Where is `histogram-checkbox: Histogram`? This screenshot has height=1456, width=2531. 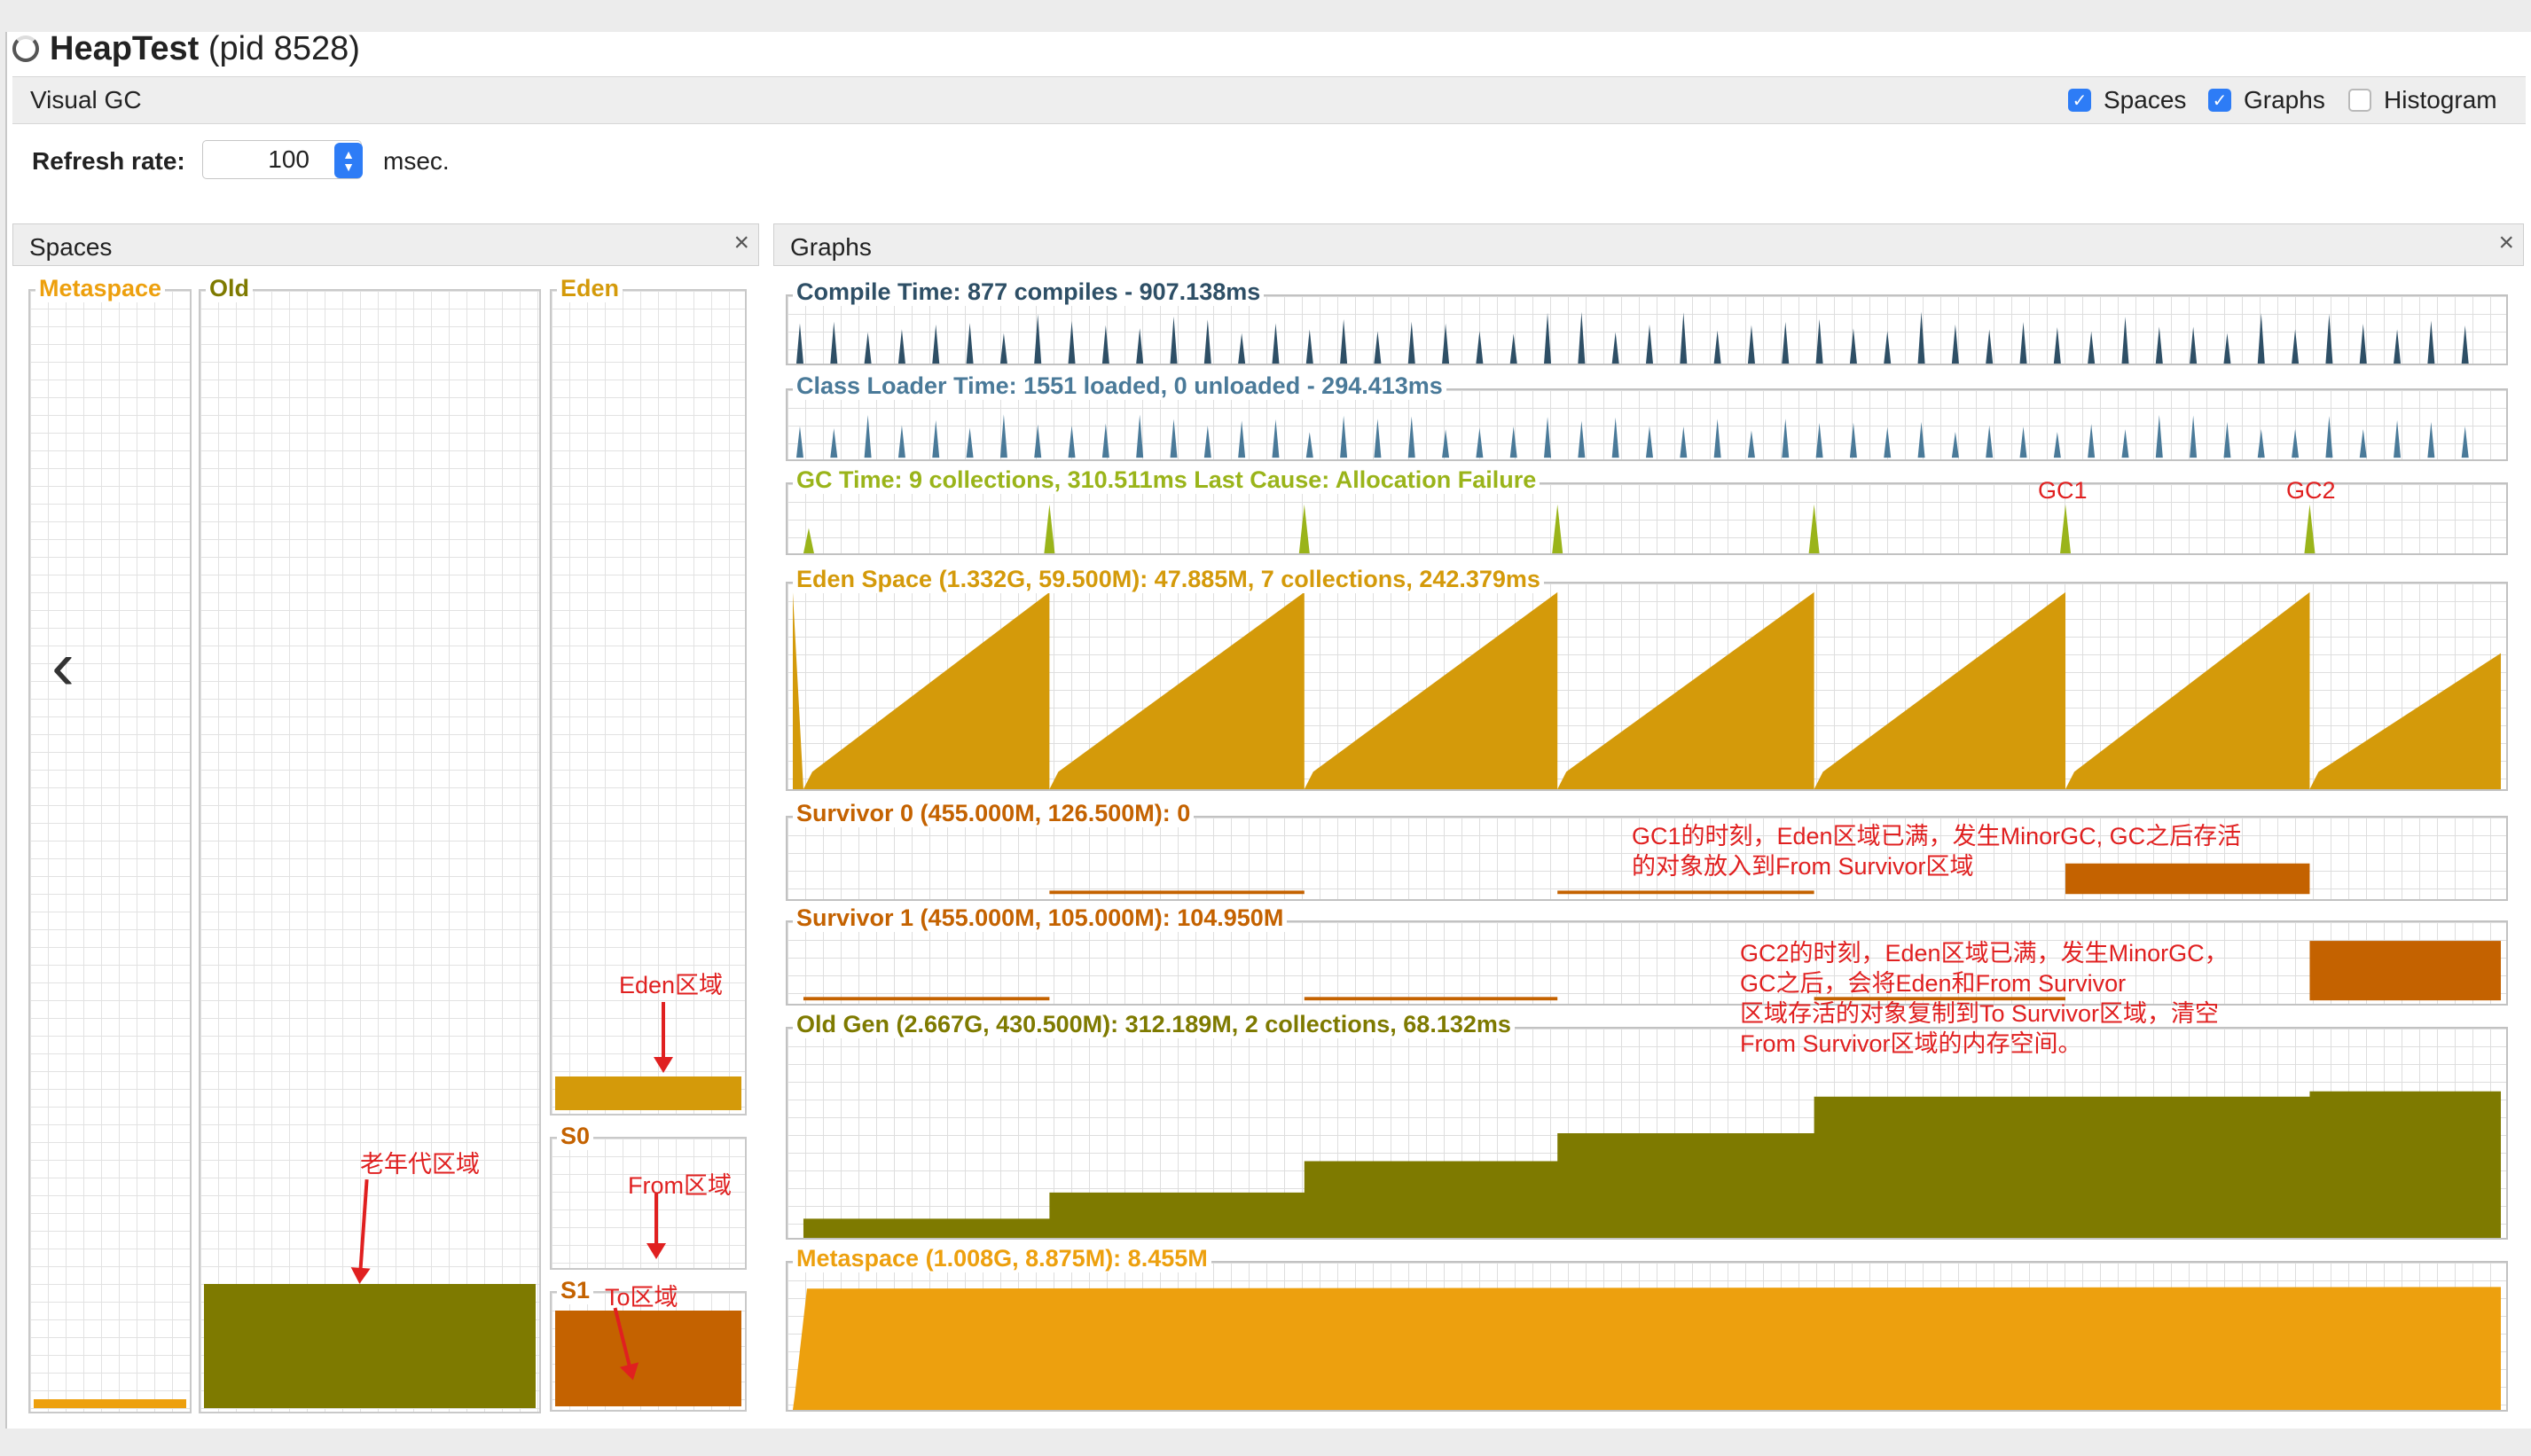 histogram-checkbox: Histogram is located at coordinates (2422, 100).